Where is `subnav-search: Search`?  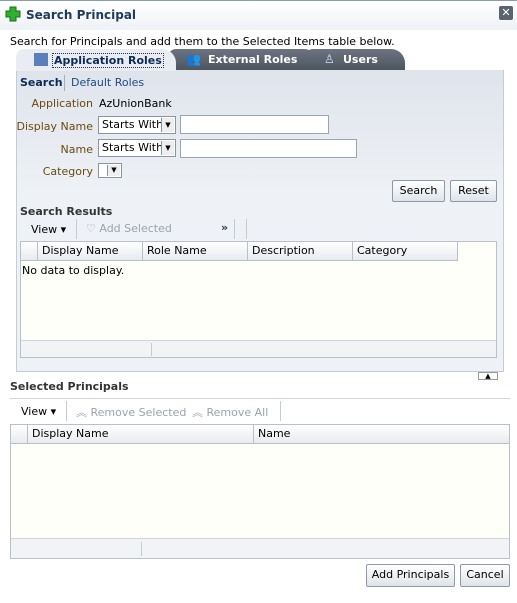 subnav-search: Search is located at coordinates (41, 82).